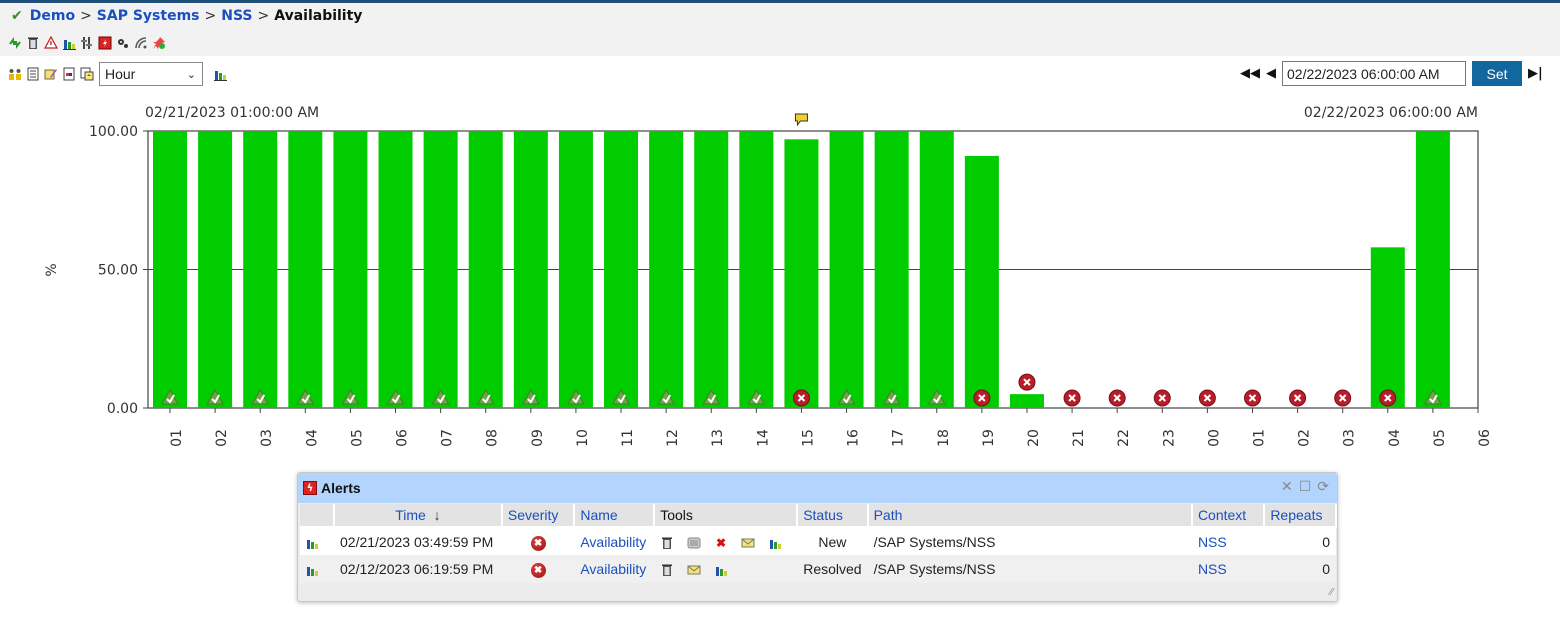 Image resolution: width=1560 pixels, height=620 pixels. I want to click on skip-to-end-icon: ▶|, so click(1535, 73).